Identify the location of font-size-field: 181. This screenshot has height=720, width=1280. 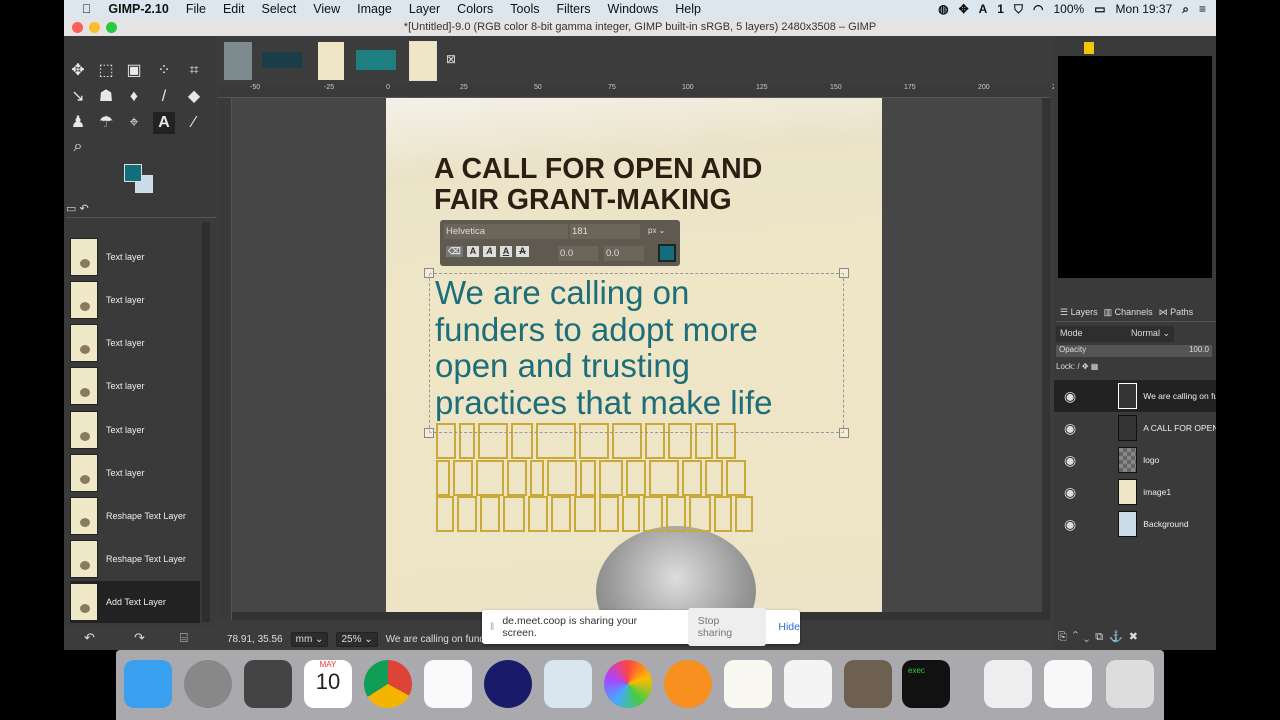
(605, 231).